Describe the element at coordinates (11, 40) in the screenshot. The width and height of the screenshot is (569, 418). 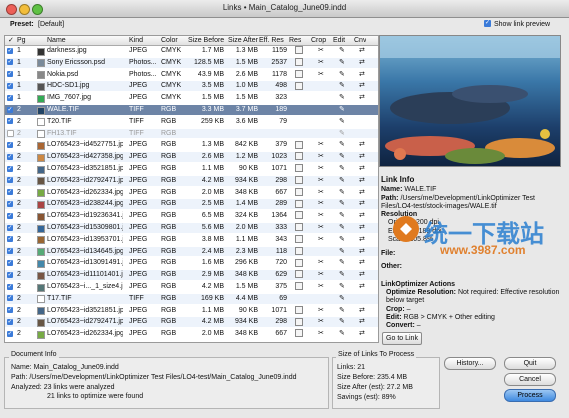
I see `column-header: ✓` at that location.